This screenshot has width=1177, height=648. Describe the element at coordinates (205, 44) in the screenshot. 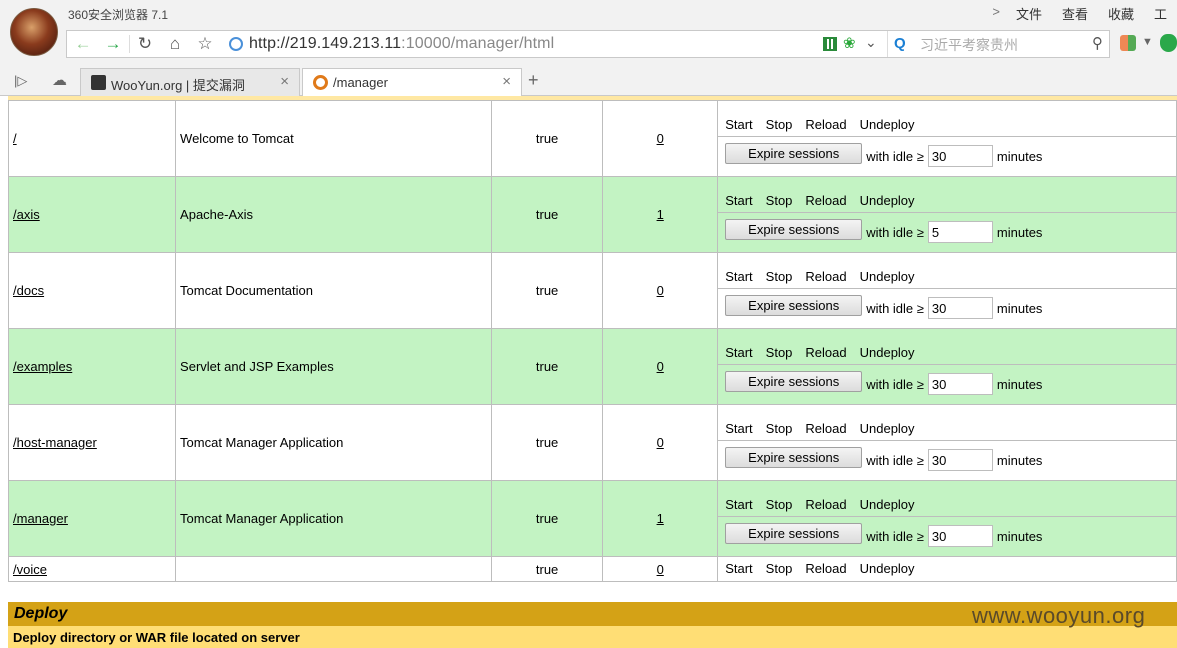

I see `star-icon: ☆` at that location.